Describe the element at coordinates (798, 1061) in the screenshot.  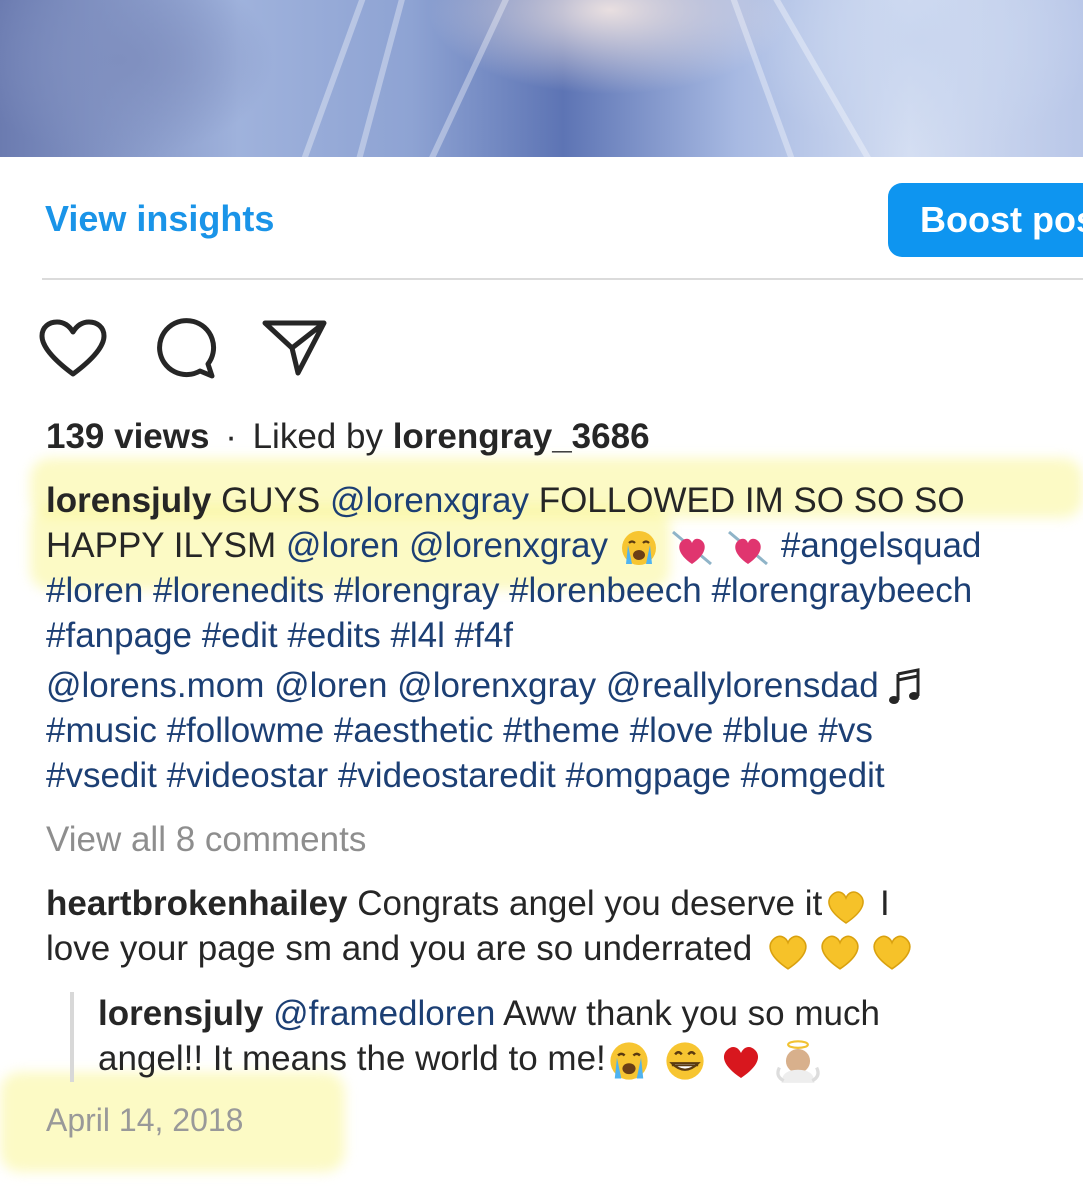
I see `angel-emoji` at that location.